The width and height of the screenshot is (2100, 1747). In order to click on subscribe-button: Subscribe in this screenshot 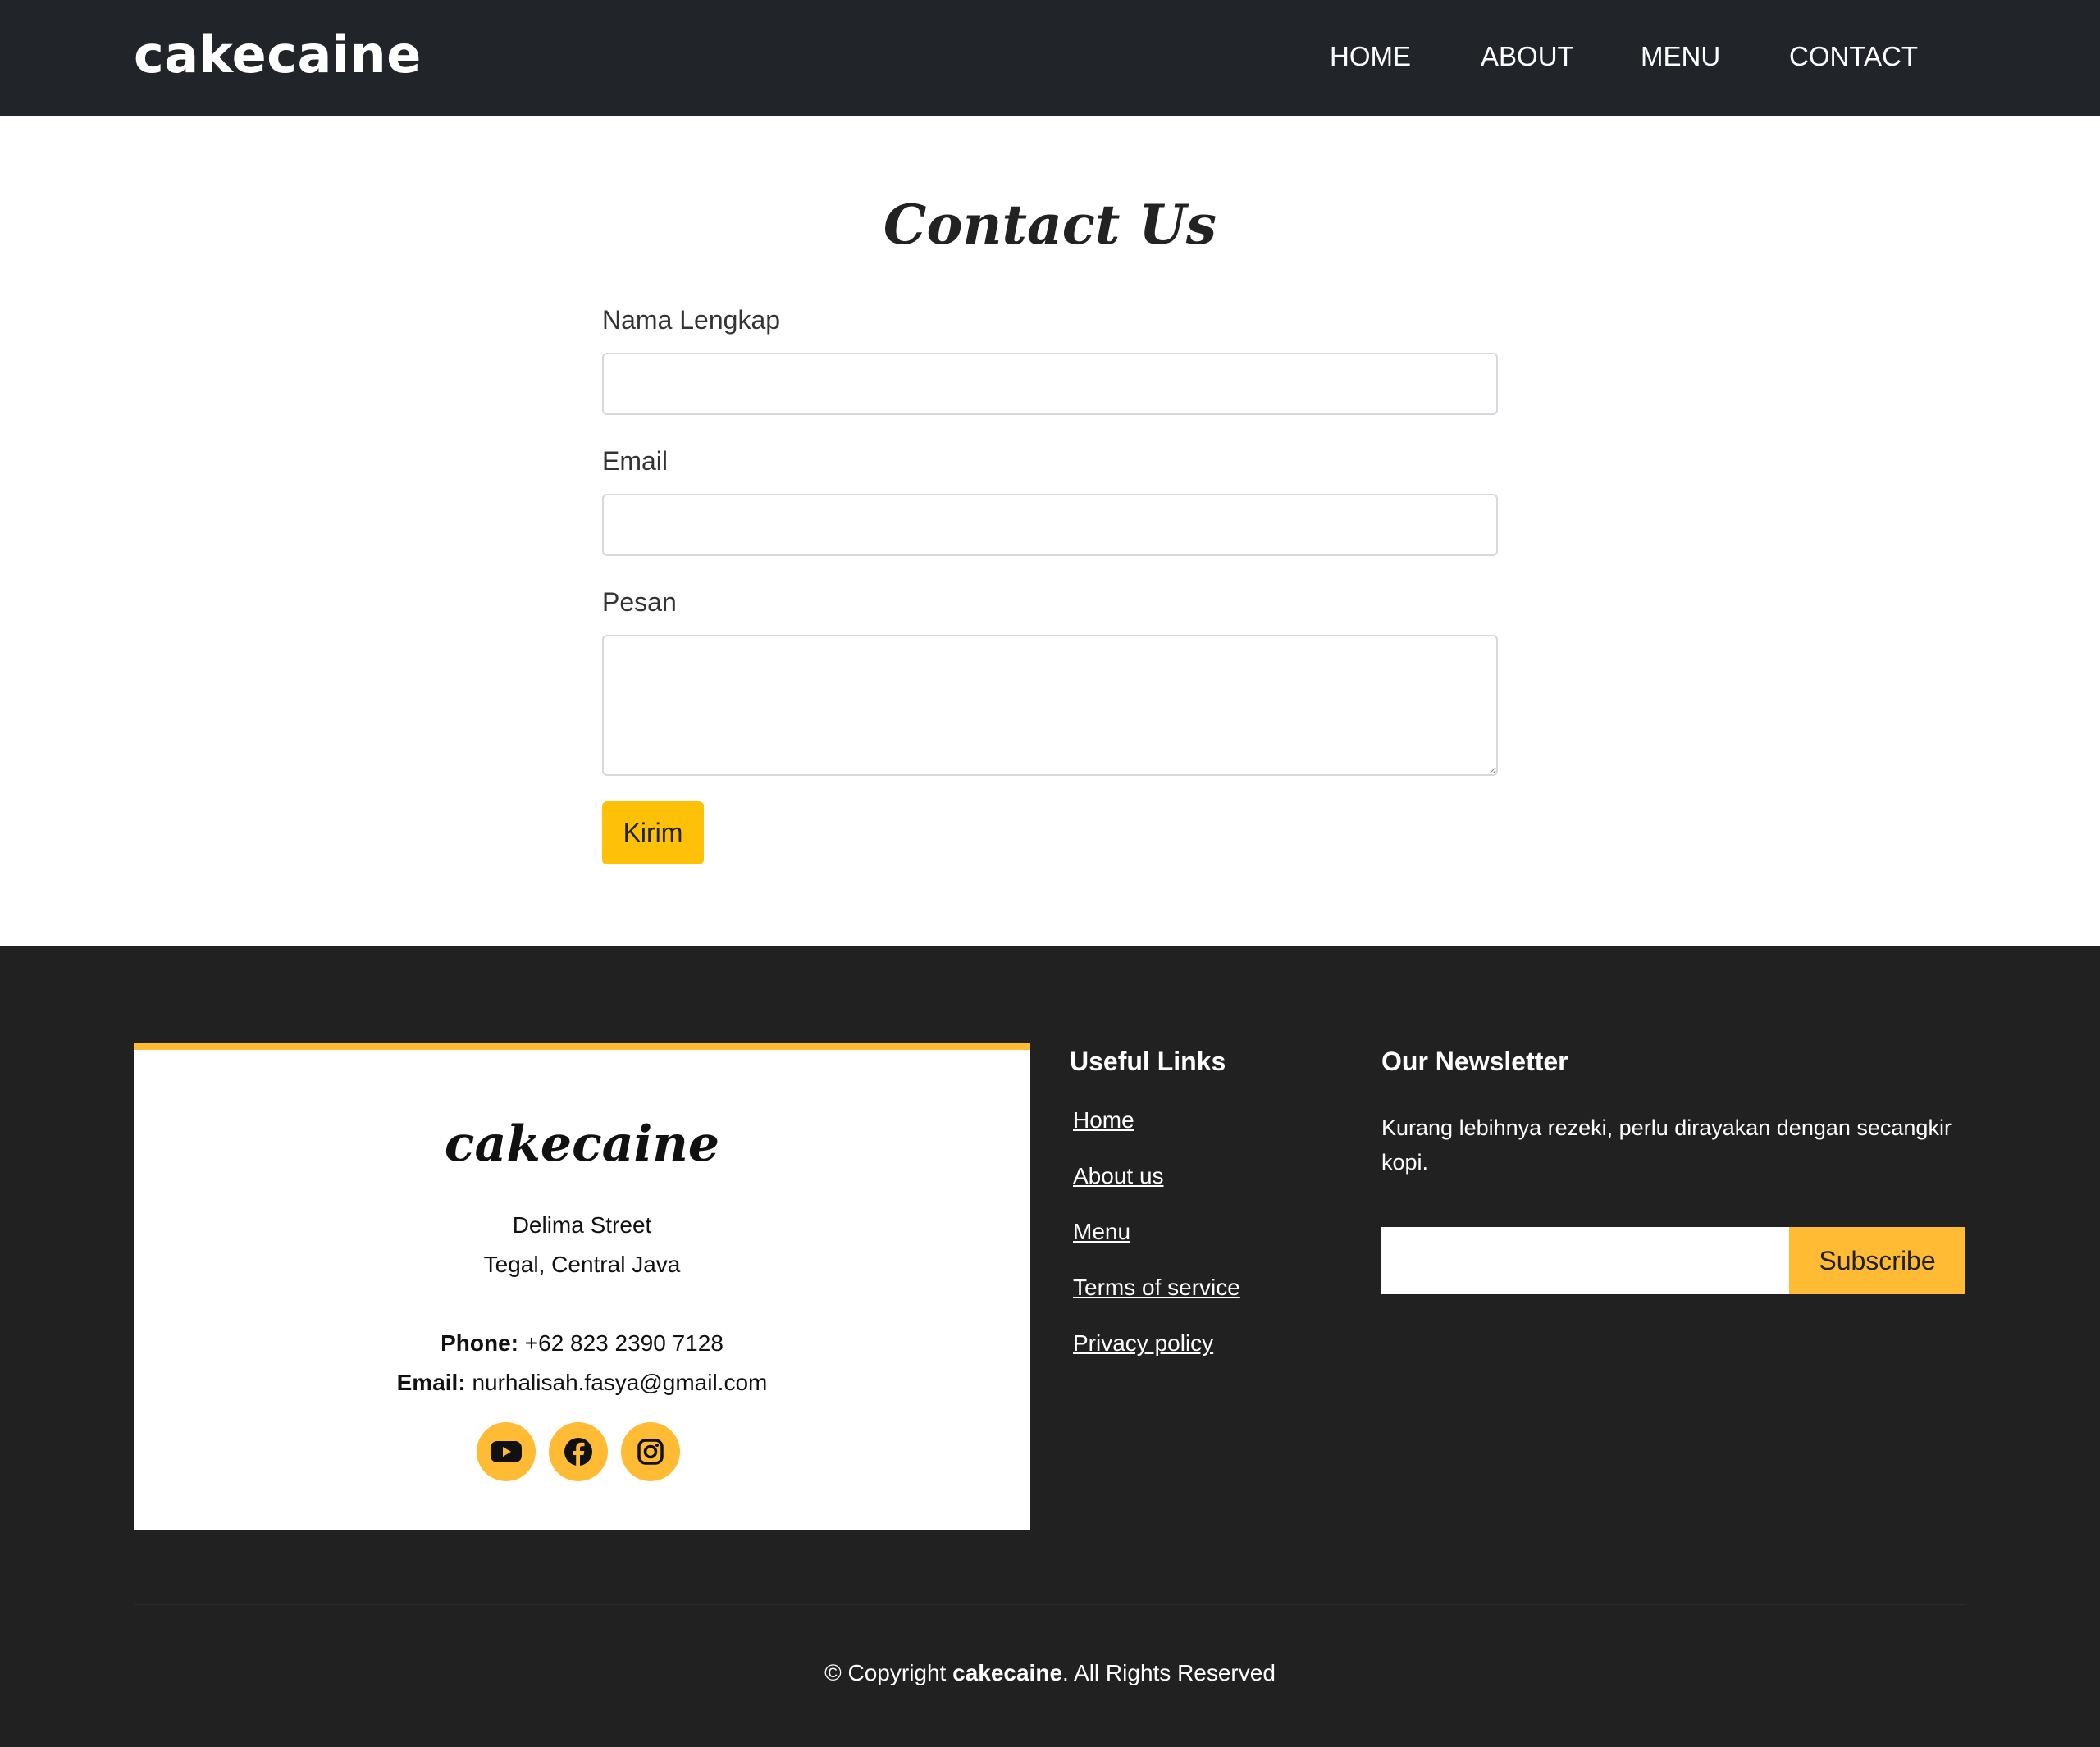, I will do `click(1877, 1260)`.